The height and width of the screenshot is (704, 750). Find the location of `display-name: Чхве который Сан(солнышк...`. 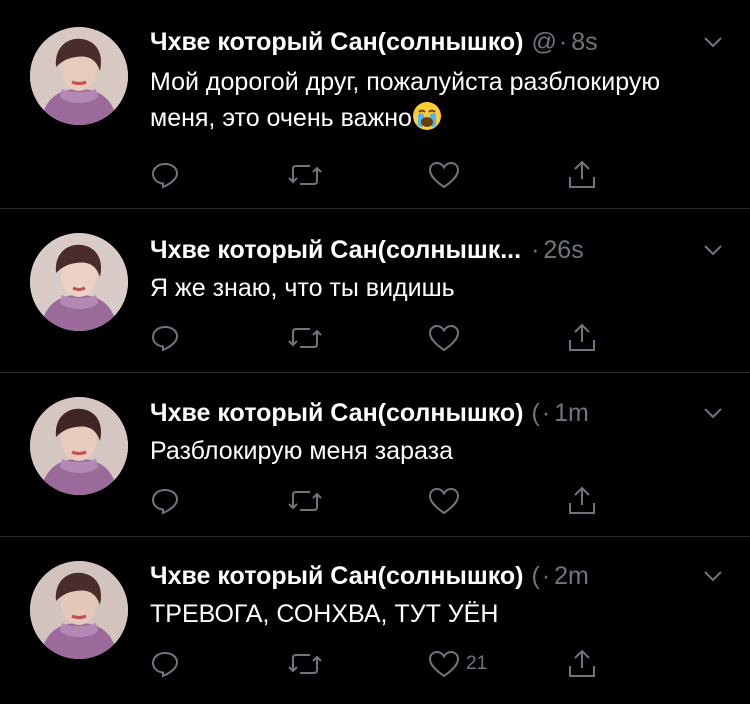

display-name: Чхве который Сан(солнышк... is located at coordinates (335, 250).